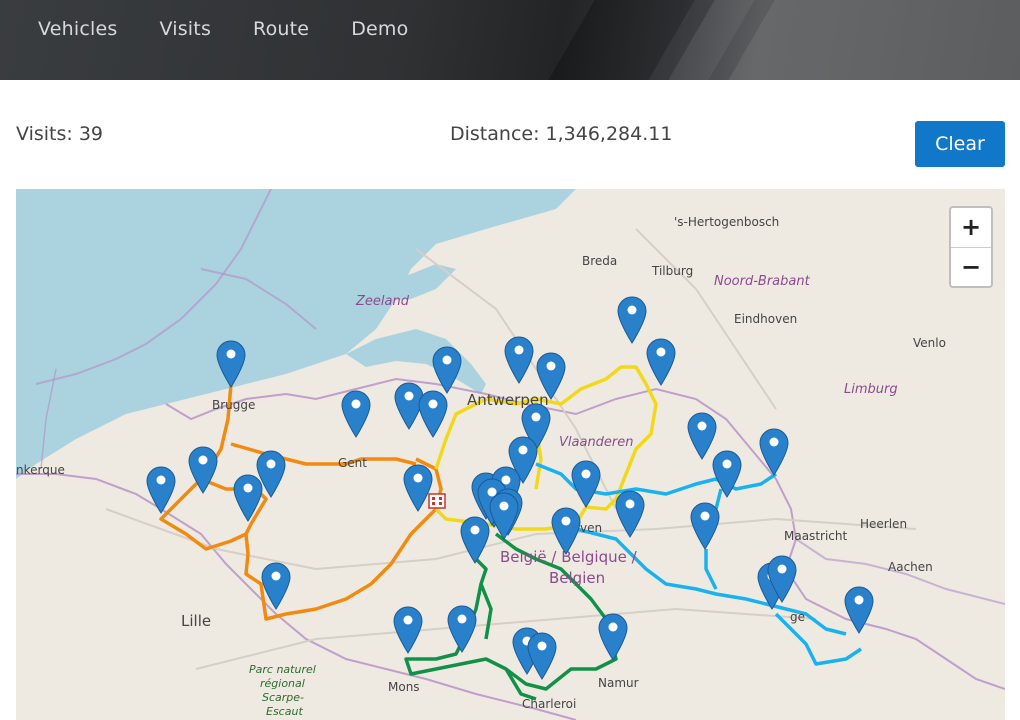 Image resolution: width=1020 pixels, height=720 pixels. I want to click on label-eindhoven: Eindhoven, so click(765, 319).